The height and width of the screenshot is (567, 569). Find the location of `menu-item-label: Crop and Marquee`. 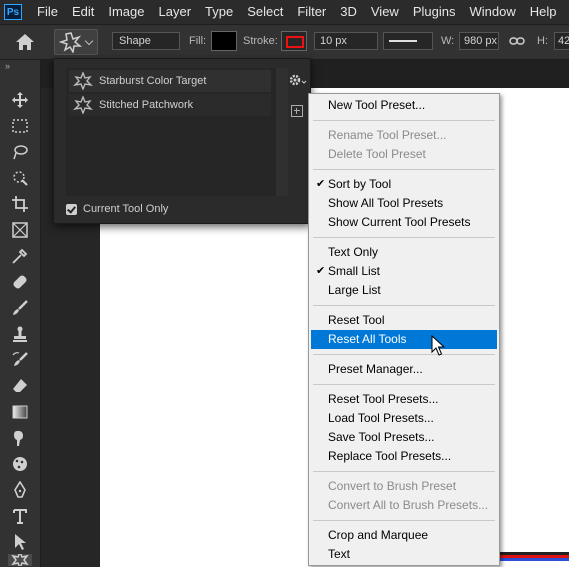

menu-item-label: Crop and Marquee is located at coordinates (378, 535).